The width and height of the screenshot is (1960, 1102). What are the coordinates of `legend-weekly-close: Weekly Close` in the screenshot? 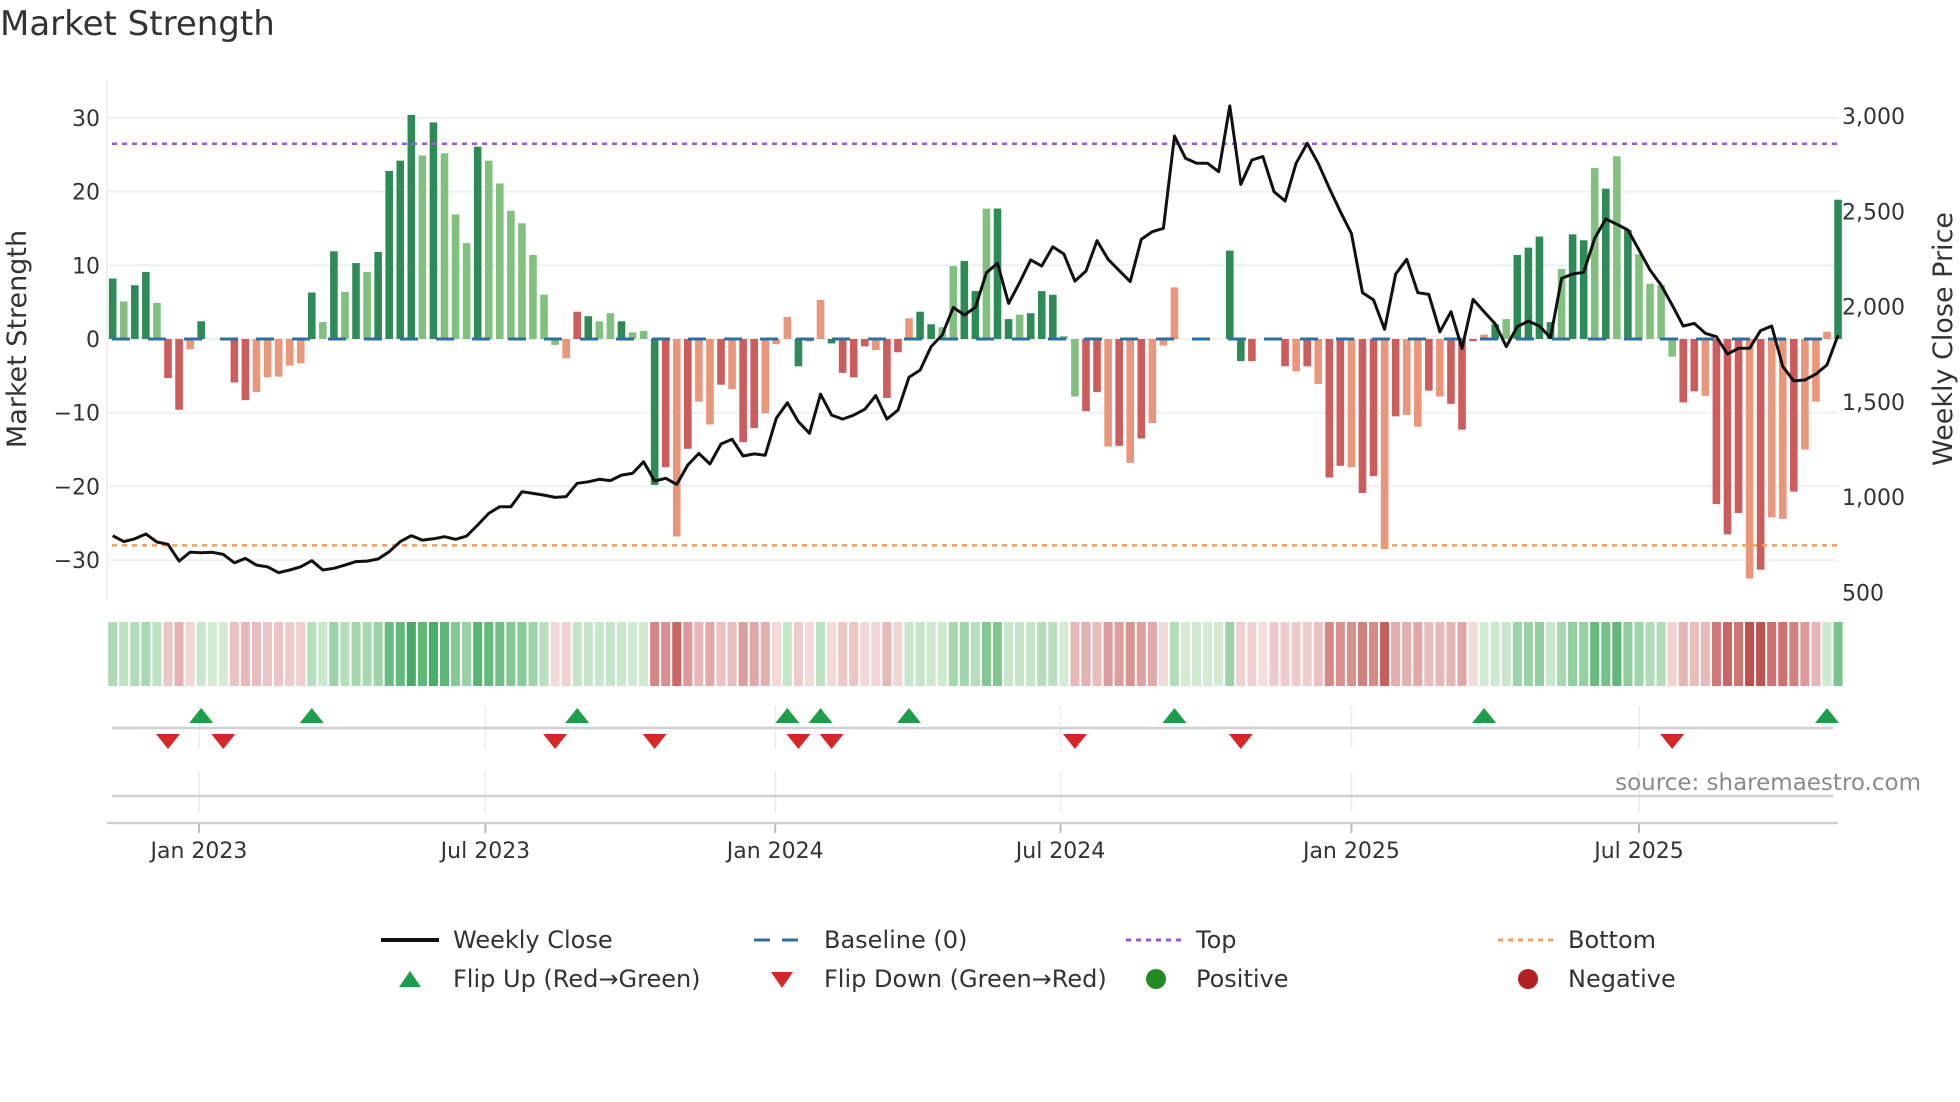 It's located at (497, 940).